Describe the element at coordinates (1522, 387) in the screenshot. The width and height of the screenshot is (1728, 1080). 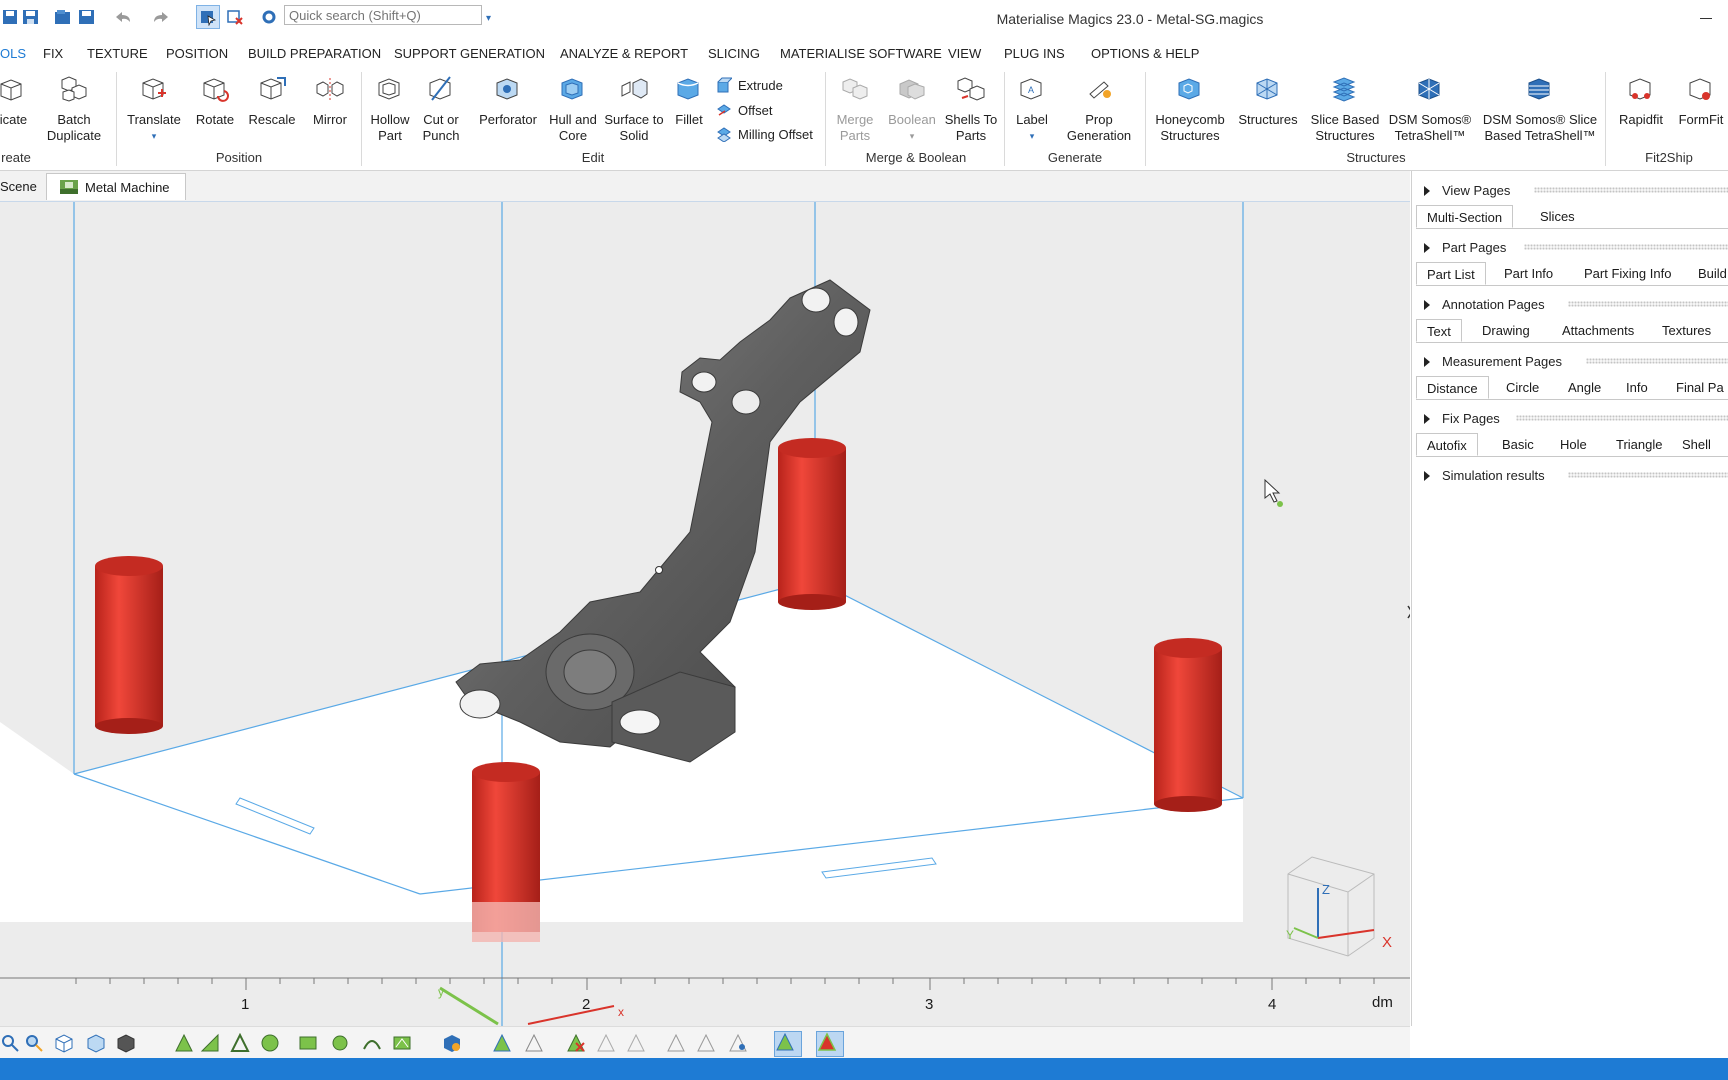
I see `tab-circle: Circle` at that location.